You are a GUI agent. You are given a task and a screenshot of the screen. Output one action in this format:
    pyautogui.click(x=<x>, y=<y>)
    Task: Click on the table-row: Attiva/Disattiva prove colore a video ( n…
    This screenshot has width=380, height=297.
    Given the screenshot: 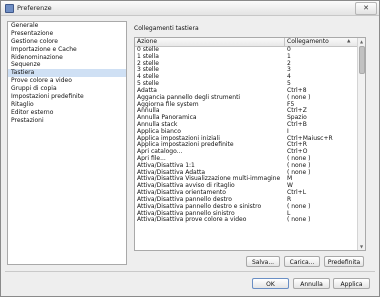 What is the action you would take?
    pyautogui.click(x=246, y=220)
    